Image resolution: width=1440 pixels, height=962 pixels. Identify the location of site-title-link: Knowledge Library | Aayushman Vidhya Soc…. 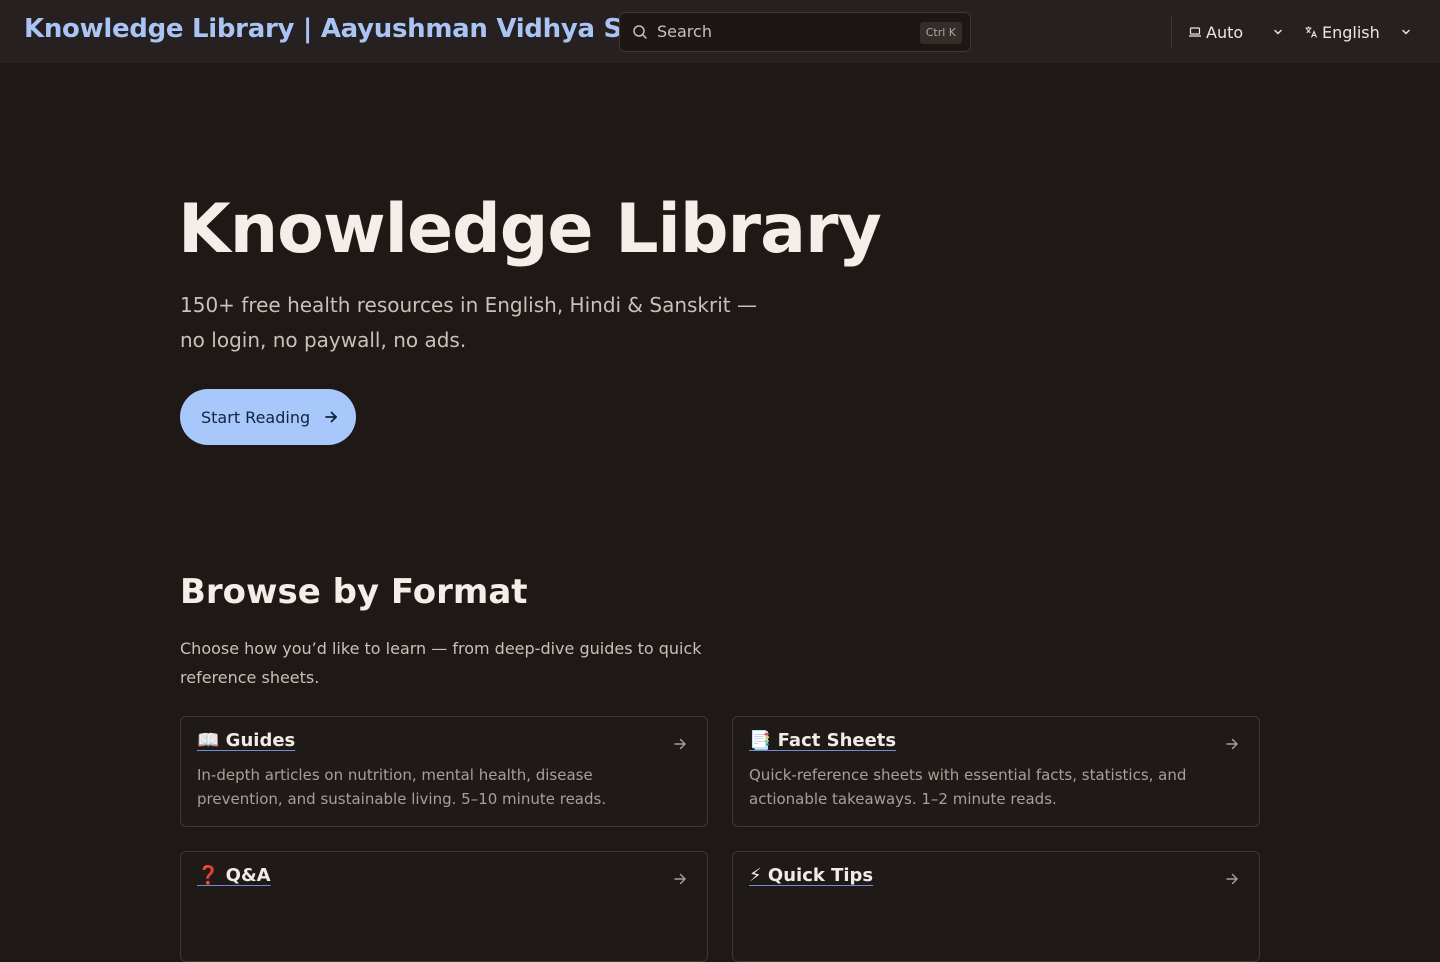
(367, 29).